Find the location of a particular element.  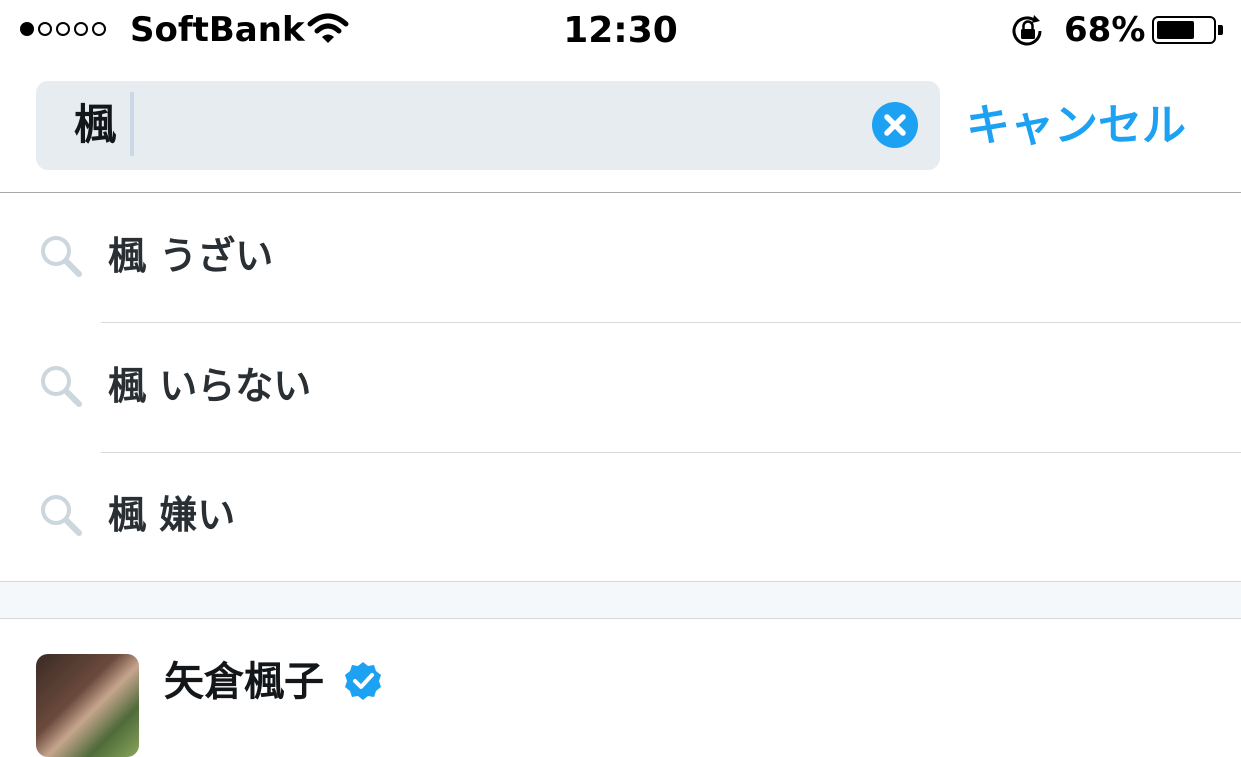

rotation-lock-icon is located at coordinates (1027, 30).